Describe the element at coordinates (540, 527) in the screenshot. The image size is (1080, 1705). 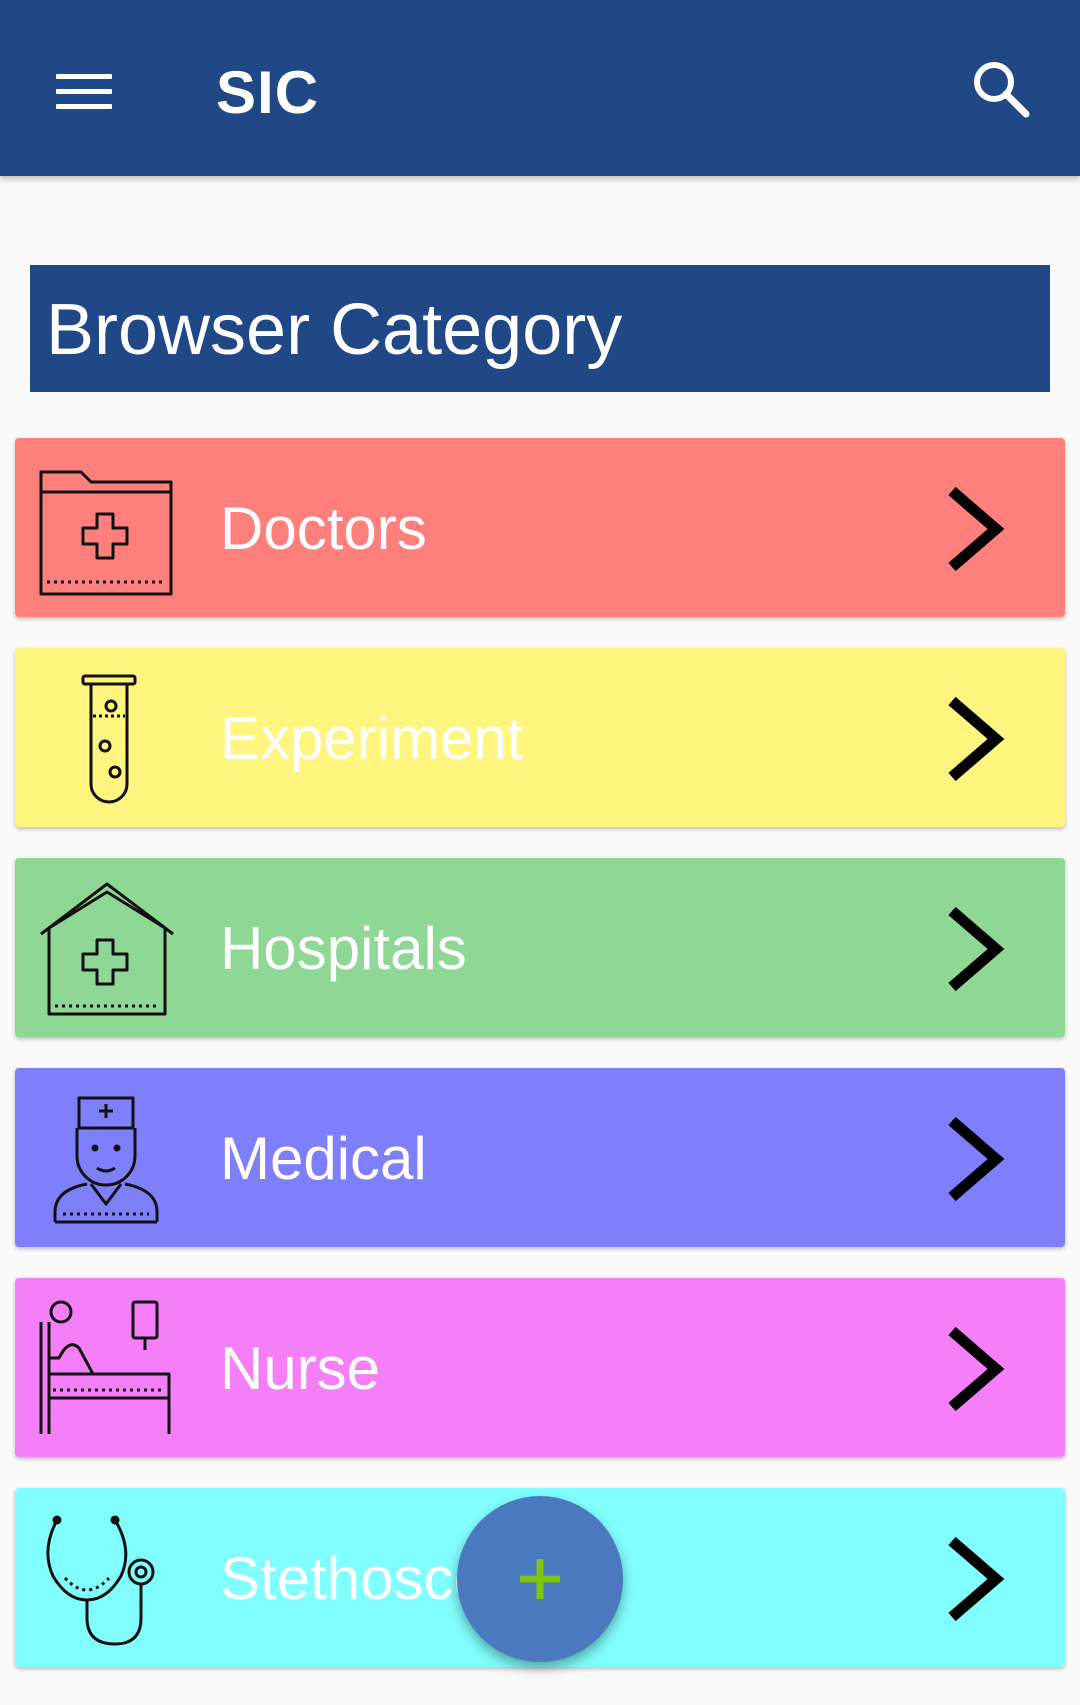
I see `category-row-doctors: Doctors` at that location.